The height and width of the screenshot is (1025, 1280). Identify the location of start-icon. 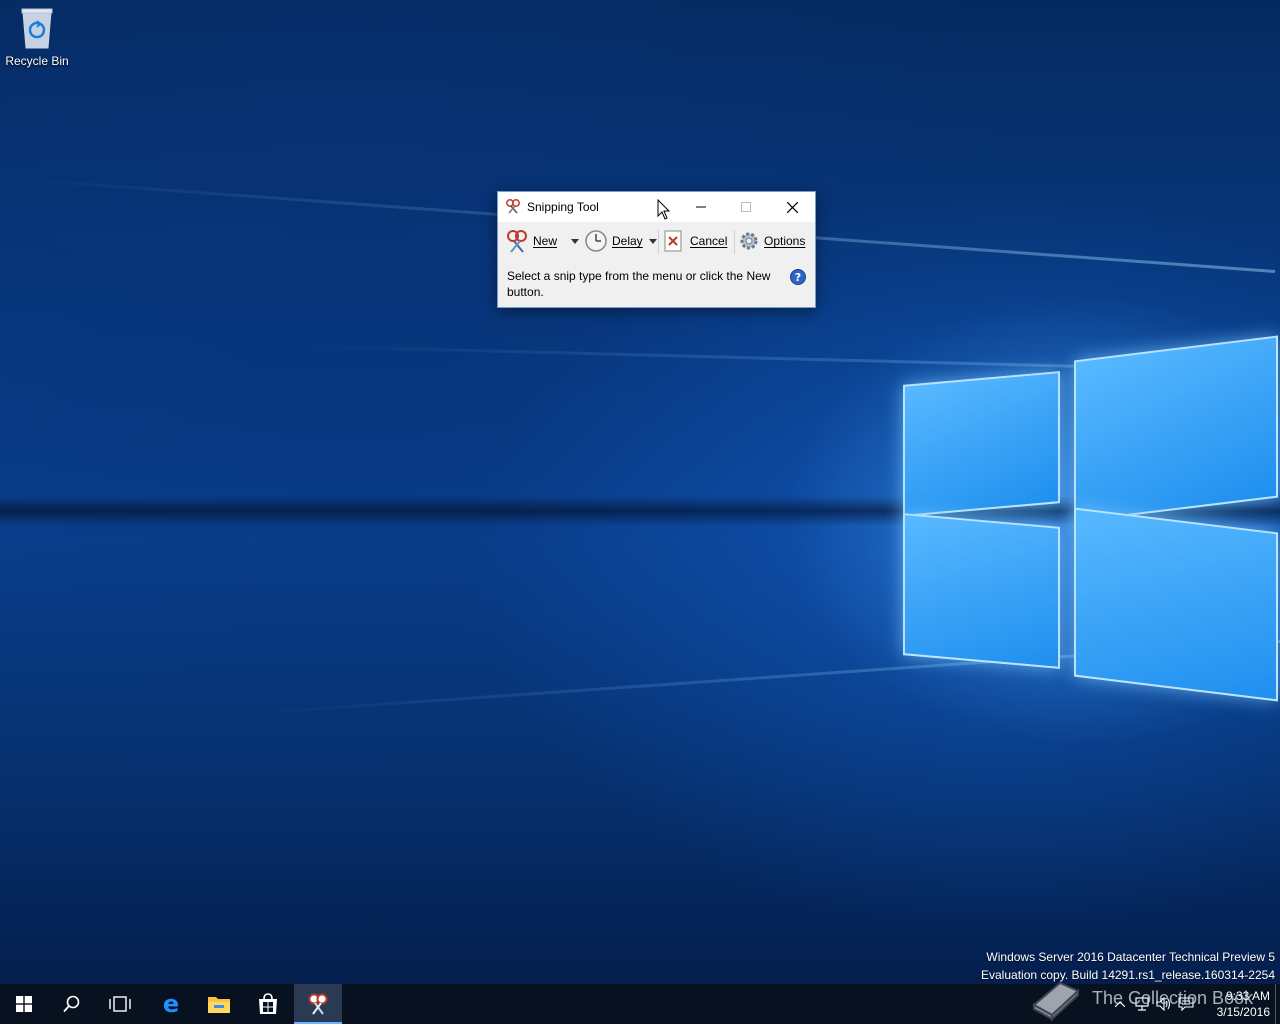
(24, 1004).